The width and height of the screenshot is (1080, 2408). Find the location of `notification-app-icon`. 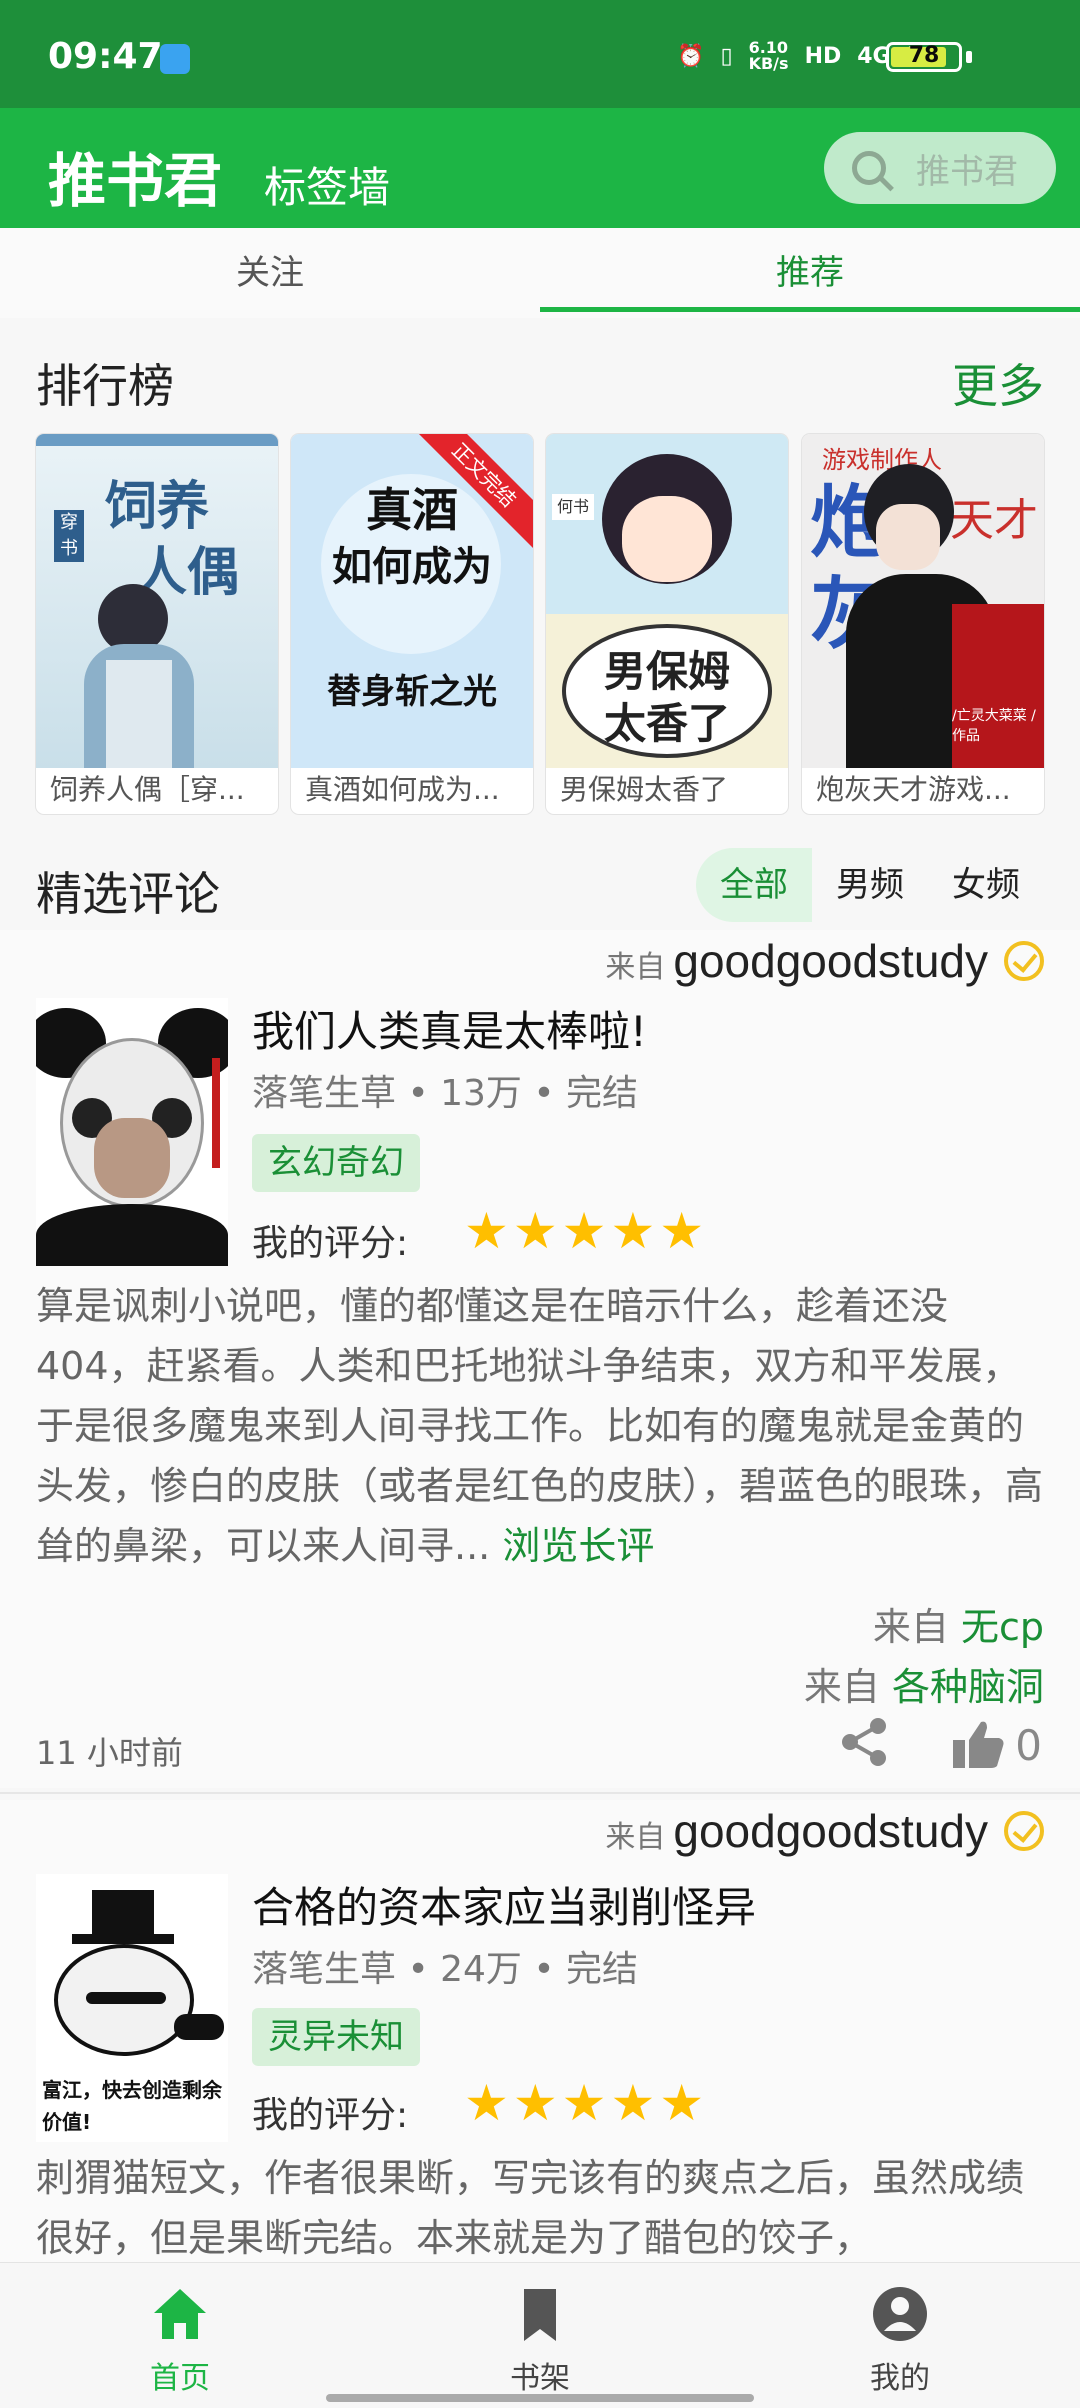

notification-app-icon is located at coordinates (175, 59).